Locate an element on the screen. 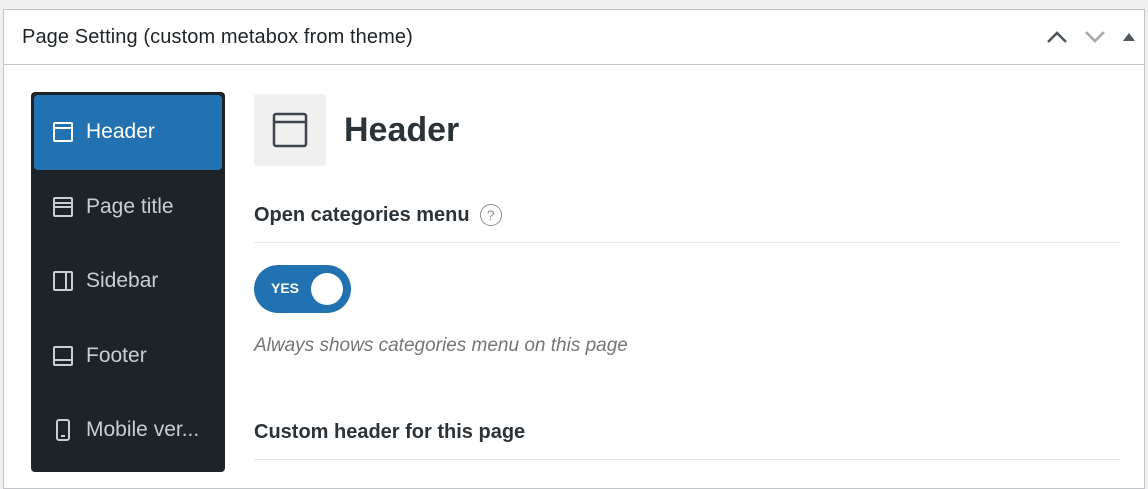  toggle-panel-button is located at coordinates (1129, 37).